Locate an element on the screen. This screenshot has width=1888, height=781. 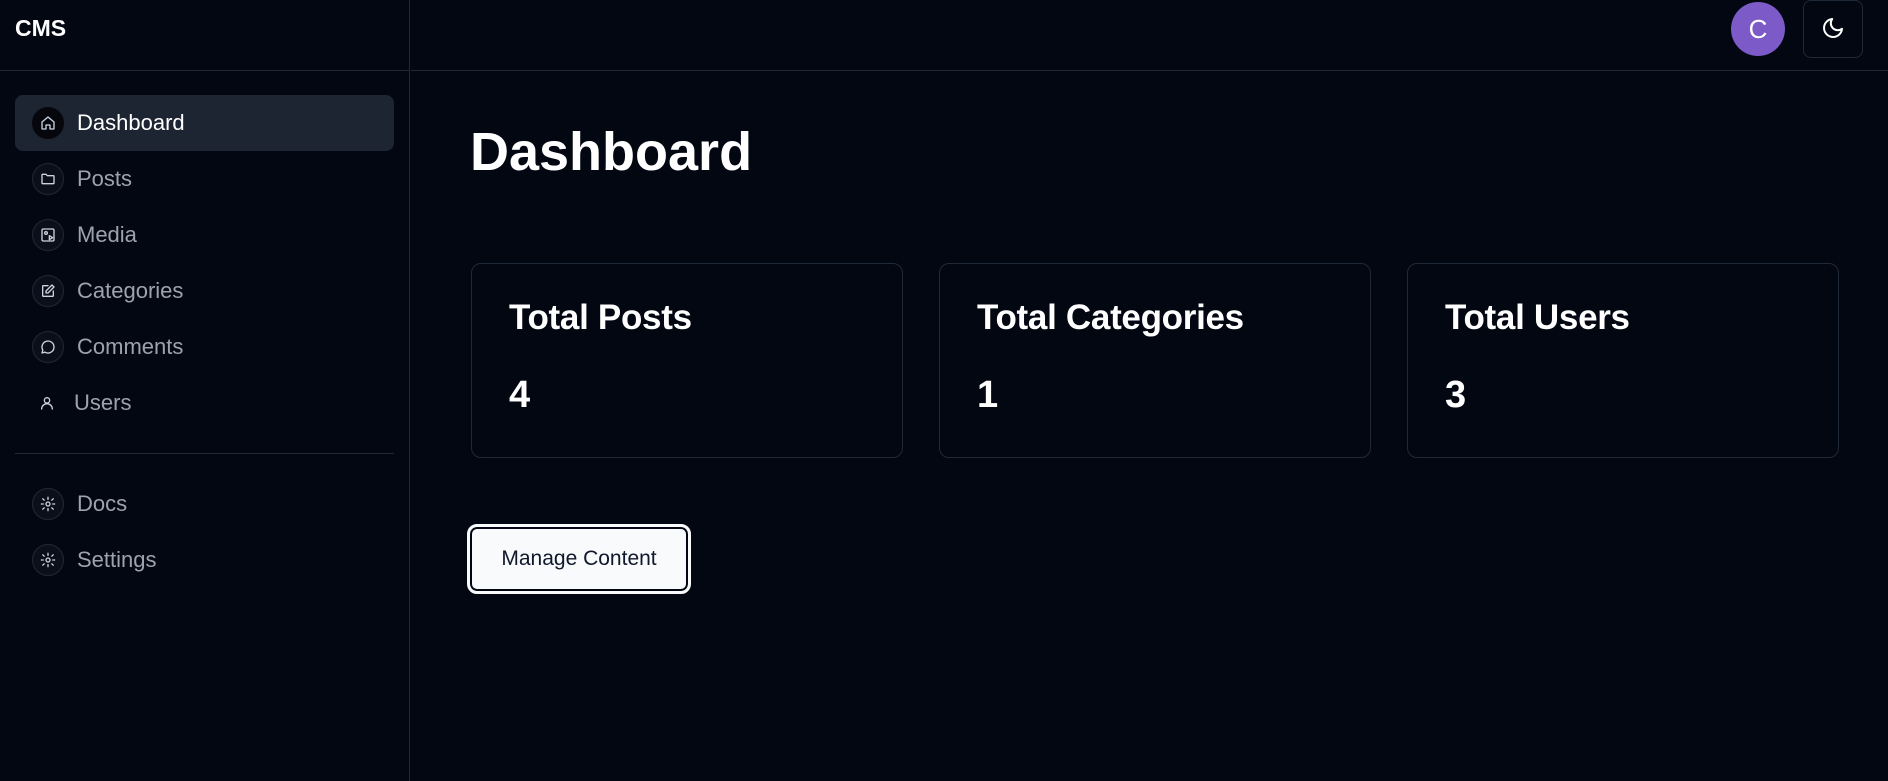
sidebar-item-label: Media is located at coordinates (107, 234).